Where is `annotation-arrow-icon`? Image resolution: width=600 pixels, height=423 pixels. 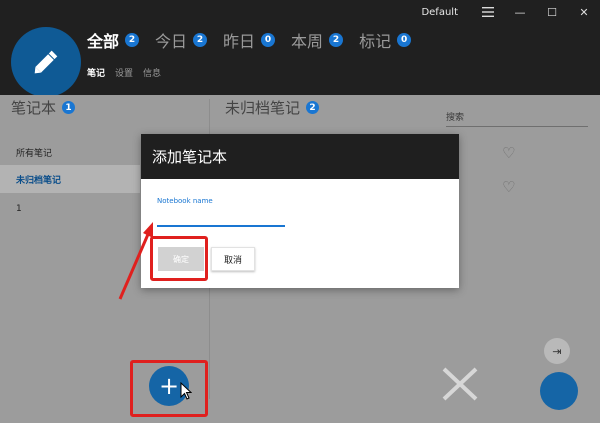 annotation-arrow-icon is located at coordinates (135, 261).